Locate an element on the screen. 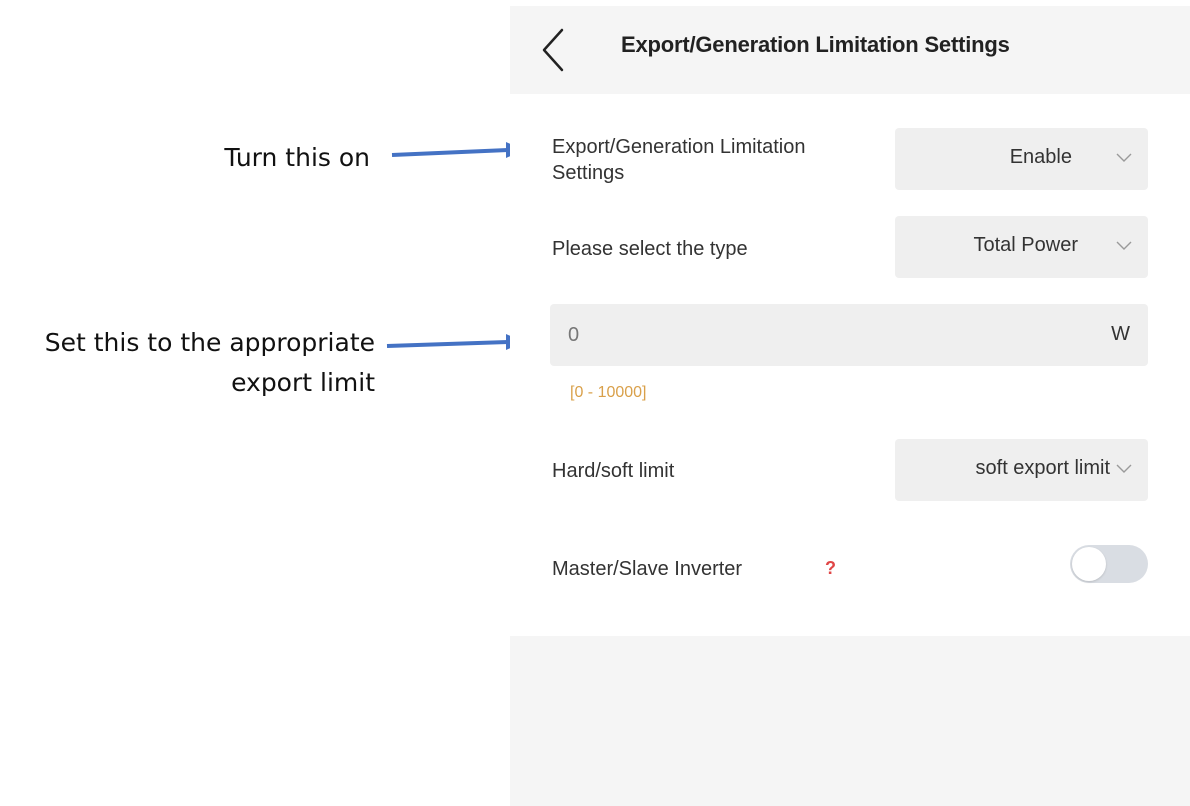 The height and width of the screenshot is (806, 1190). limit-mode-select: soft export limit is located at coordinates (1021, 470).